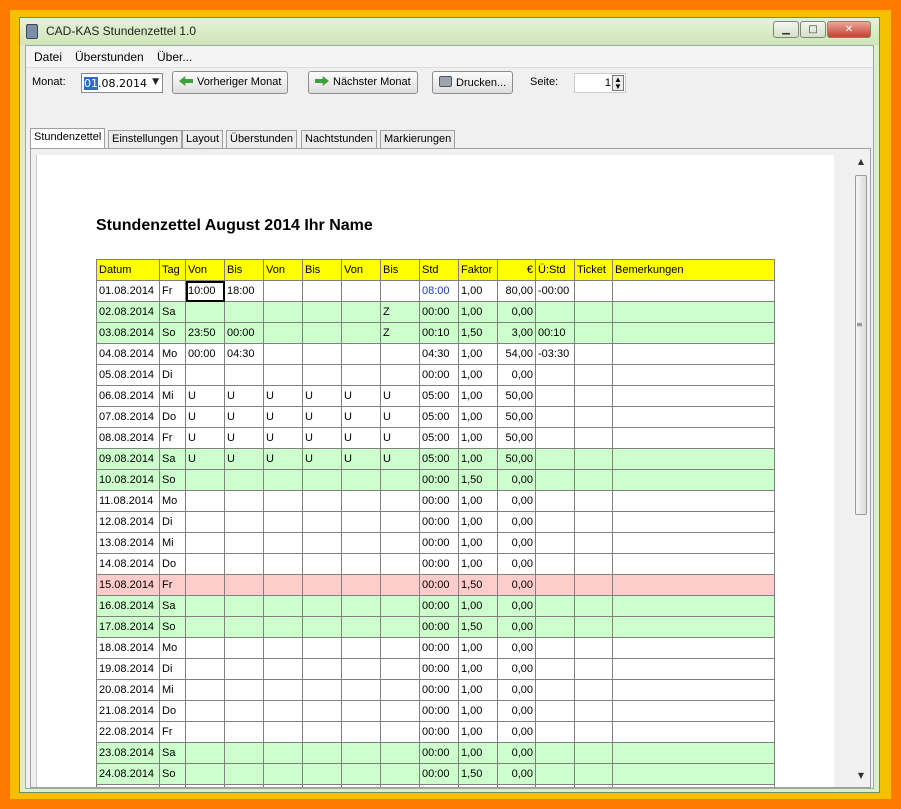  Describe the element at coordinates (172, 396) in the screenshot. I see `table-cell: Mi` at that location.